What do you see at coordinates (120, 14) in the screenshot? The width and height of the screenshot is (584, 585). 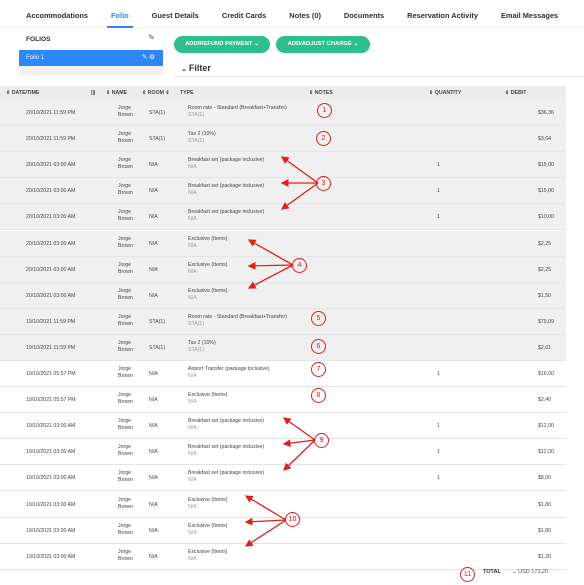 I see `tab-folio: Folio` at bounding box center [120, 14].